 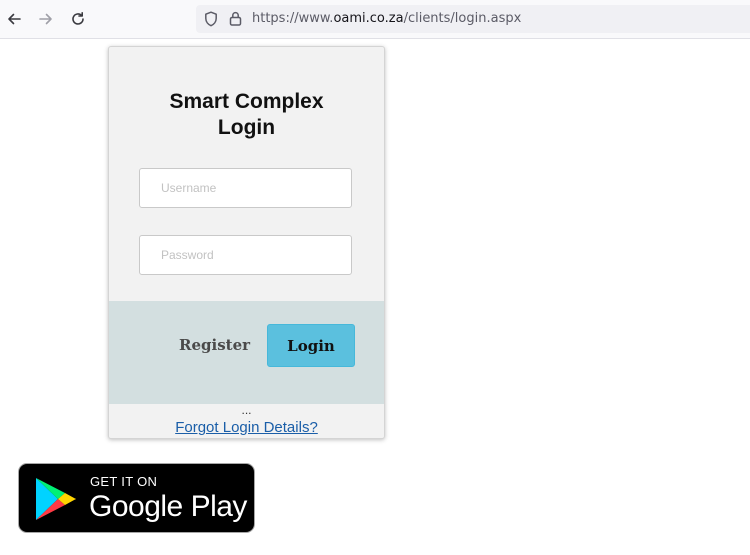 I want to click on back-button, so click(x=14, y=19).